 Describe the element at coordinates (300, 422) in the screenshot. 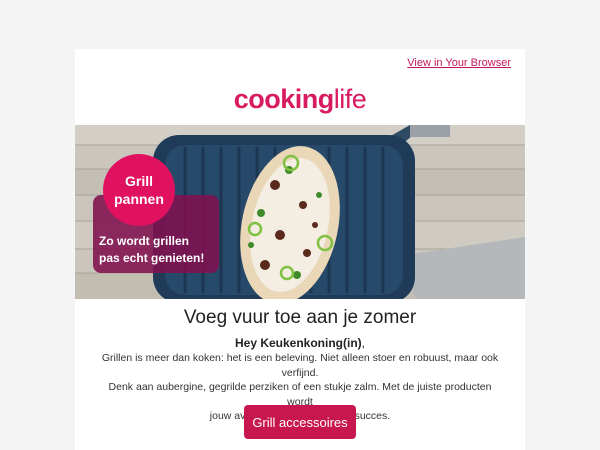

I see `grill-accessoires-button: Grill accessoires` at that location.